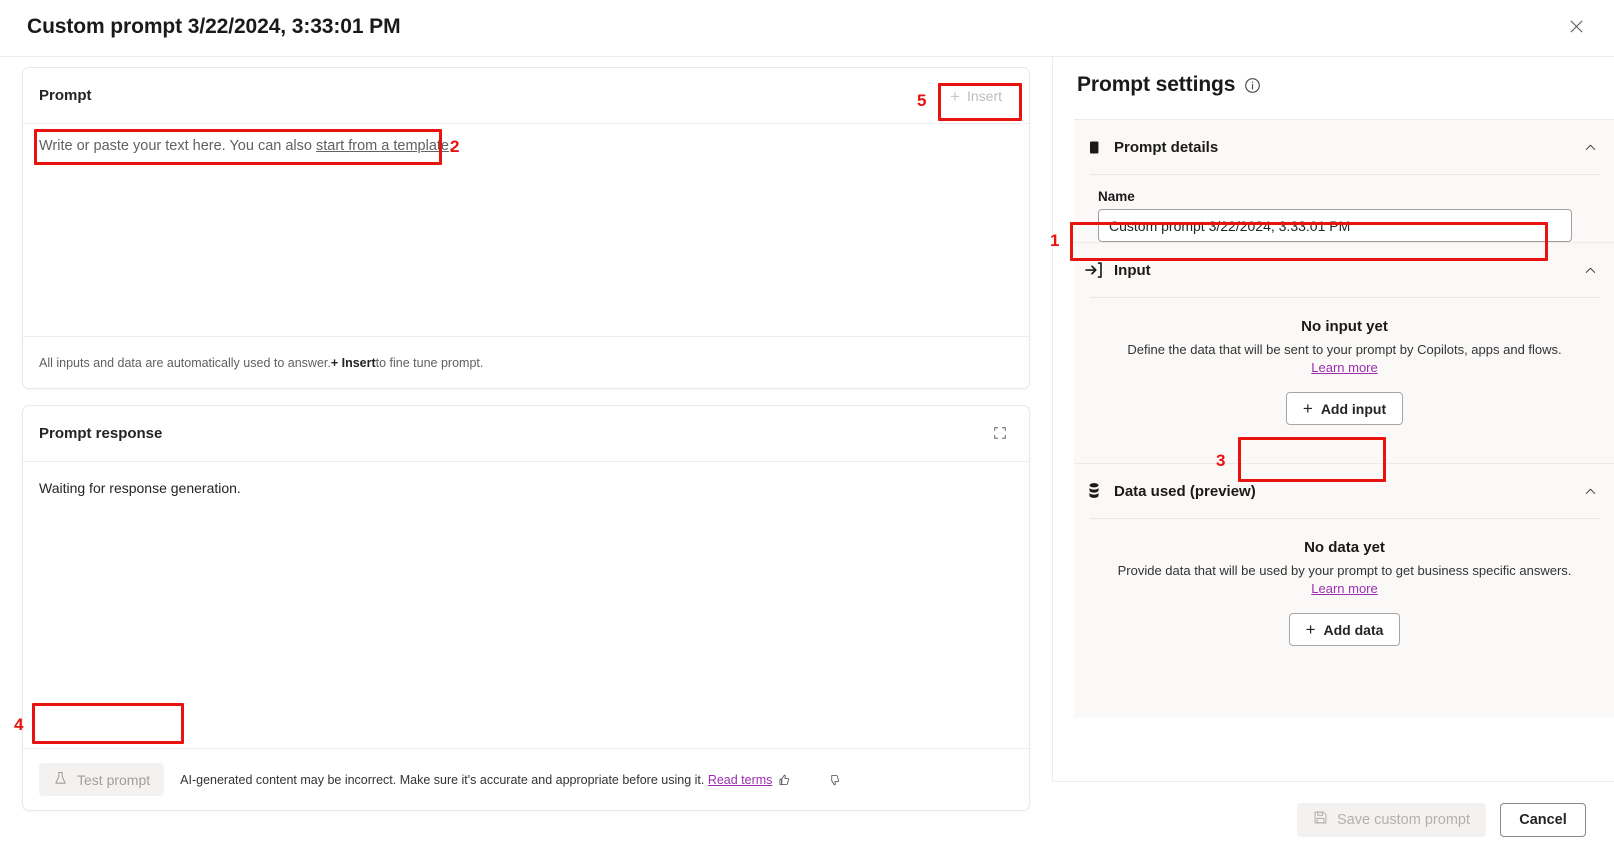 The image size is (1614, 857). Describe the element at coordinates (807, 28) in the screenshot. I see `dialog-titlebar: Custom prompt 3/22/2024, 3:33:01 PM` at that location.